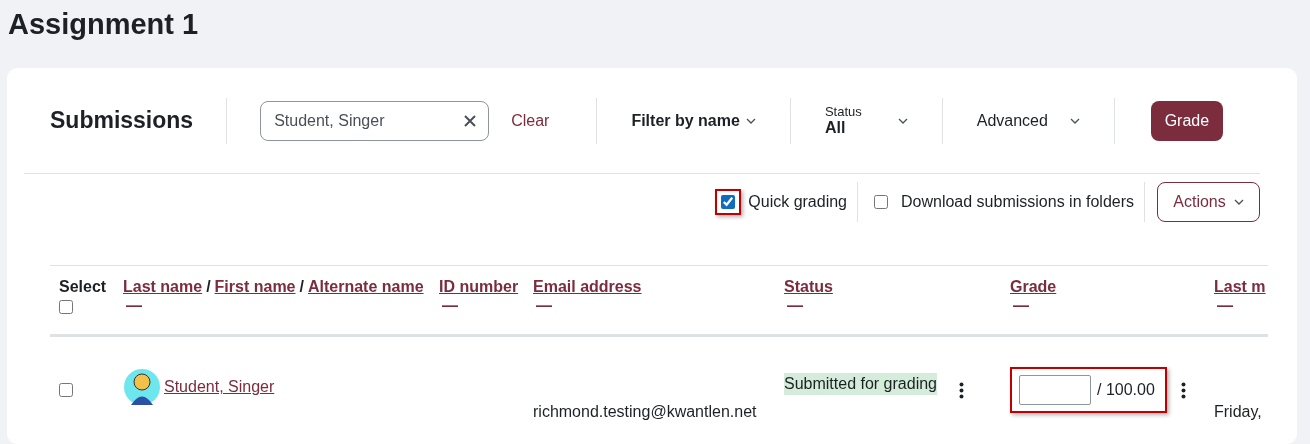 This screenshot has width=1310, height=444. Describe the element at coordinates (375, 120) in the screenshot. I see `search-field: Student, Singer` at that location.